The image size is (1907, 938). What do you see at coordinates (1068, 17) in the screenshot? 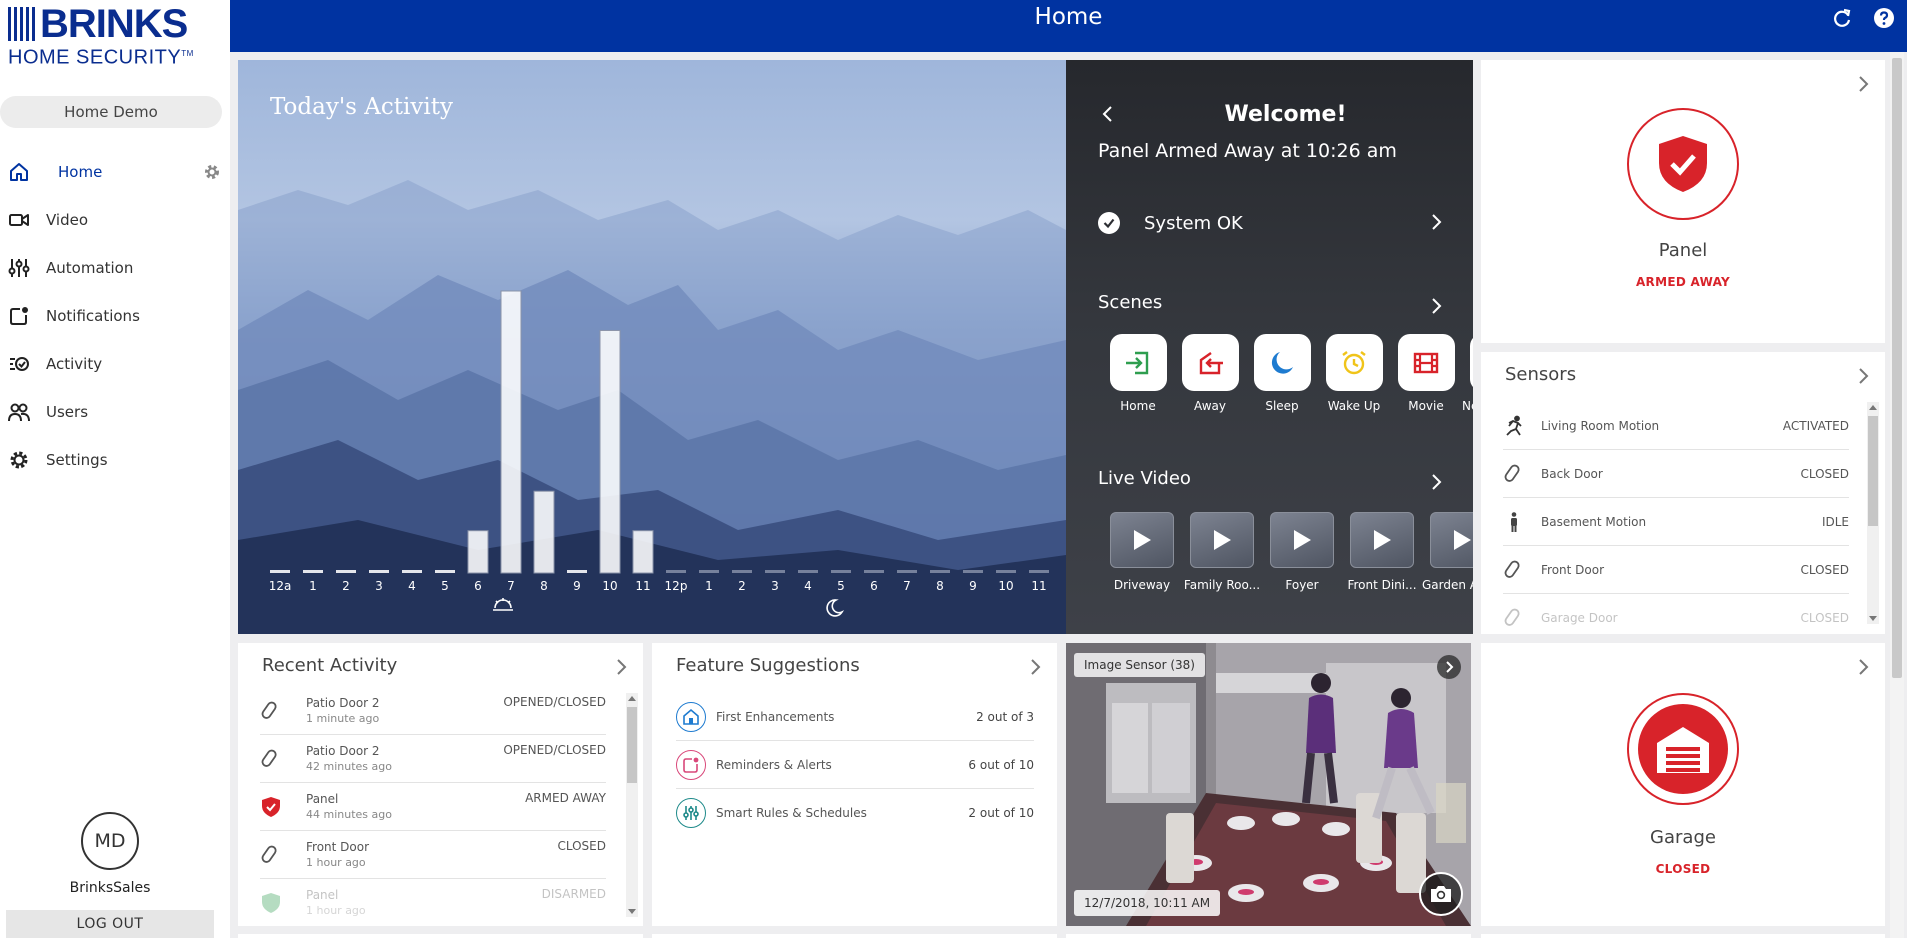
I see `page-title: Home` at bounding box center [1068, 17].